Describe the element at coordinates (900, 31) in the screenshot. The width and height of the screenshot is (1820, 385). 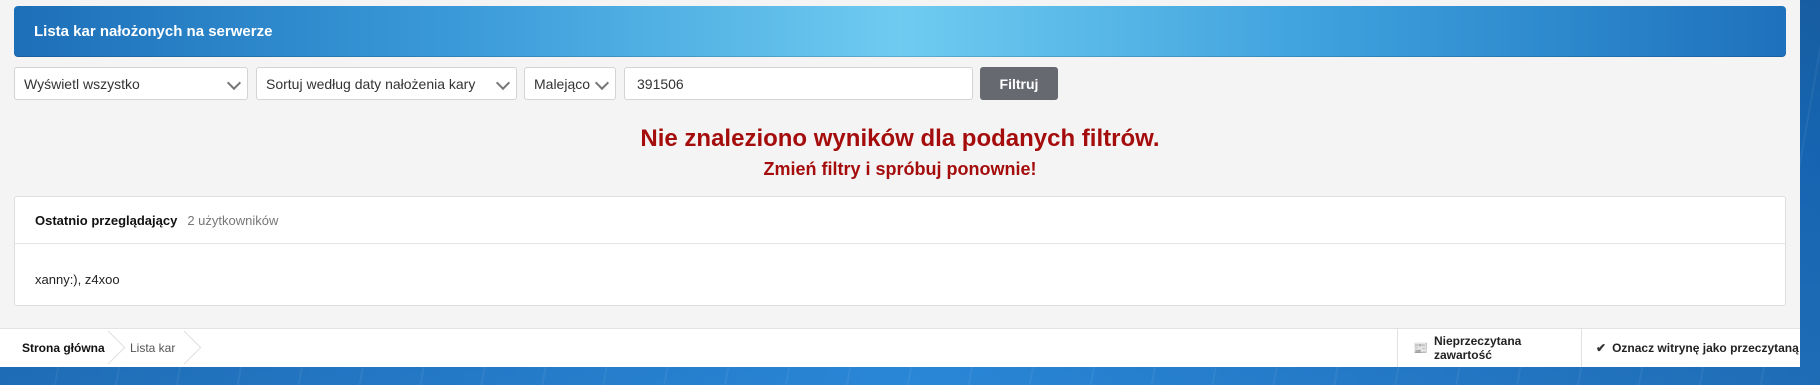
I see `page-header: Lista kar nałożonych na serwerze` at that location.